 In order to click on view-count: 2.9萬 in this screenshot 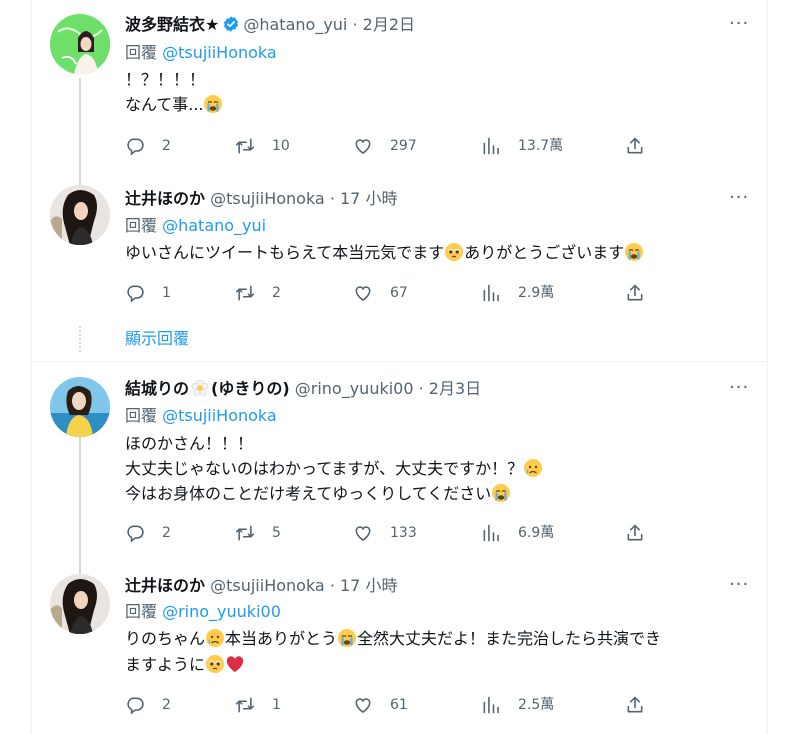, I will do `click(536, 293)`.